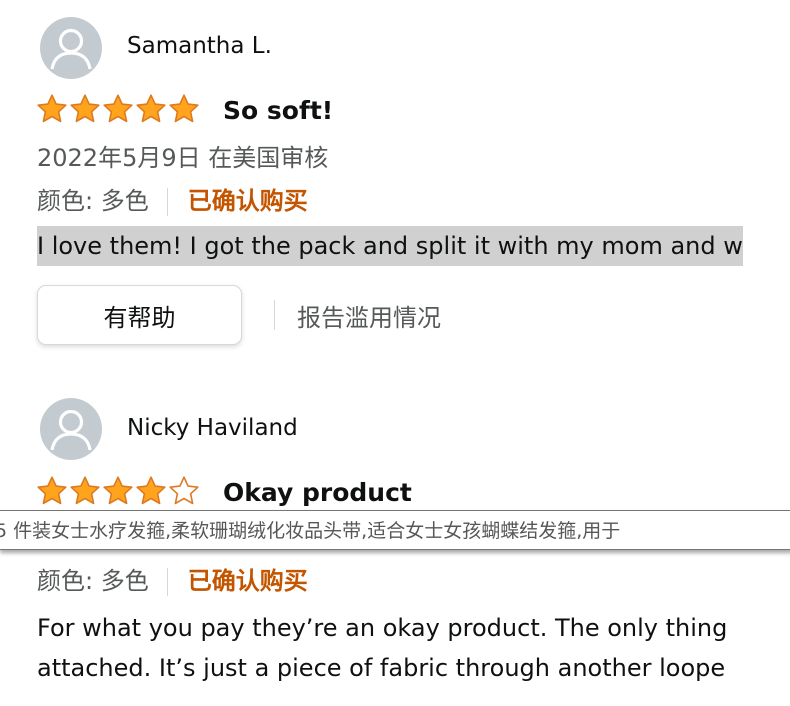  I want to click on product-title-tooltip: 5 件装女士水疗发箍,柔软珊瑚绒化妆品头带,适合女士女孩蝴蝶结发箍,用于, so click(395, 530).